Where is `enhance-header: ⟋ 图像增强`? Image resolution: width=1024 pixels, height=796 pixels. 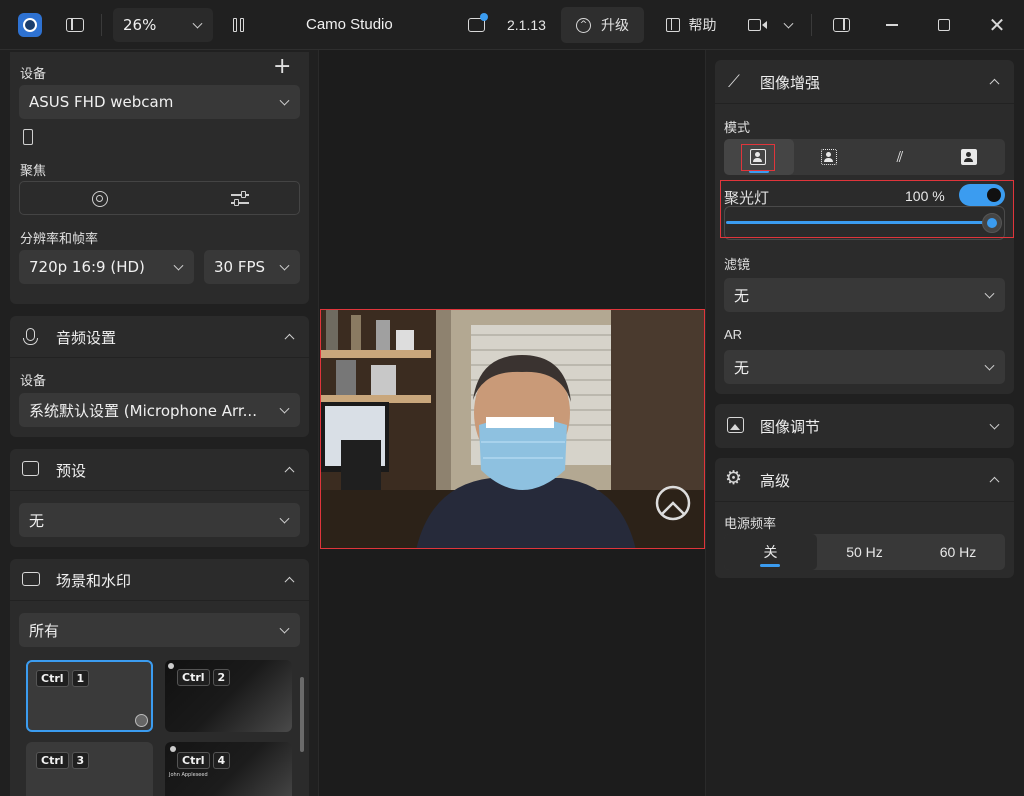 enhance-header: ⟋ 图像增强 is located at coordinates (864, 82).